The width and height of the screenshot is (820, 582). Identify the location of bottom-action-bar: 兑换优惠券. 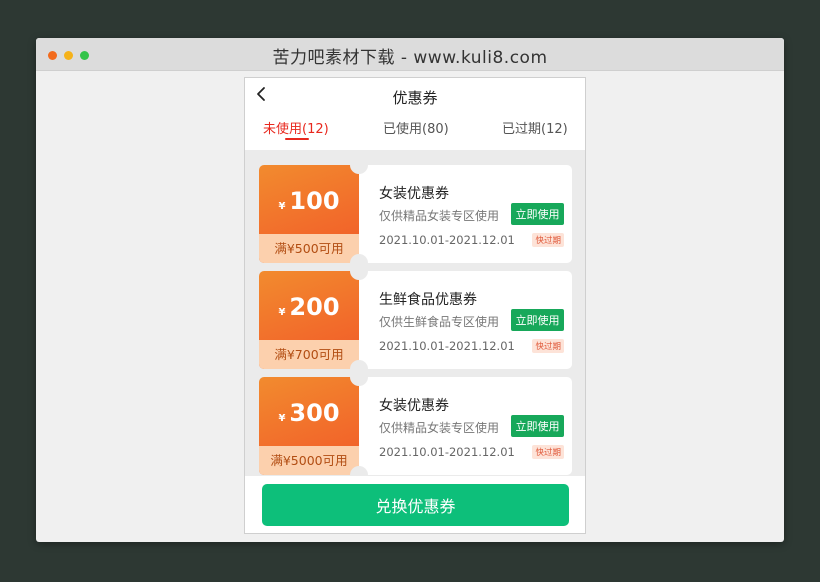
(415, 504).